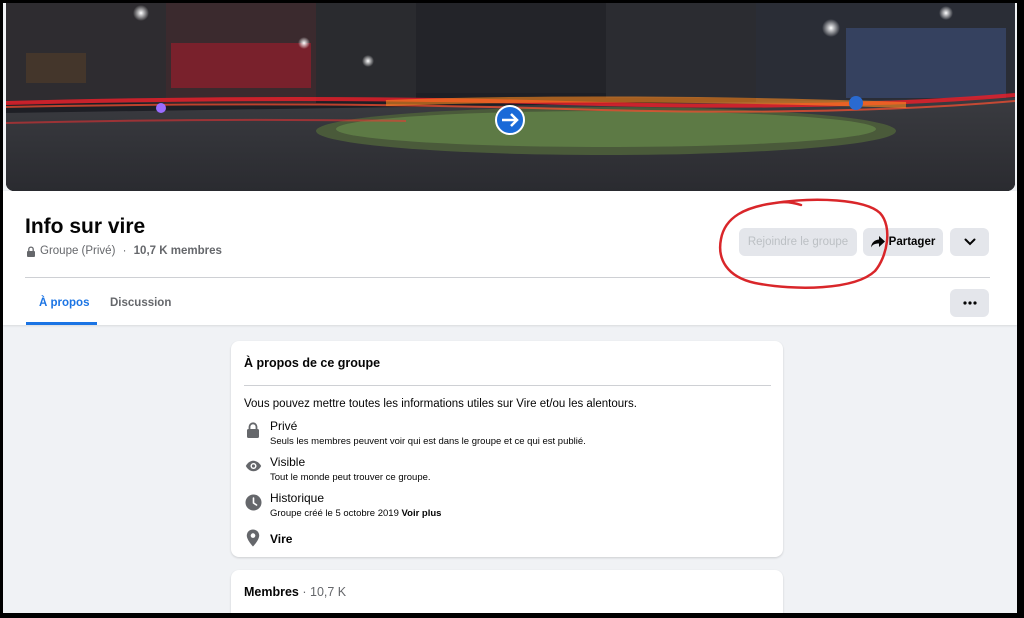 The width and height of the screenshot is (1024, 618). I want to click on dropdown-button, so click(969, 242).